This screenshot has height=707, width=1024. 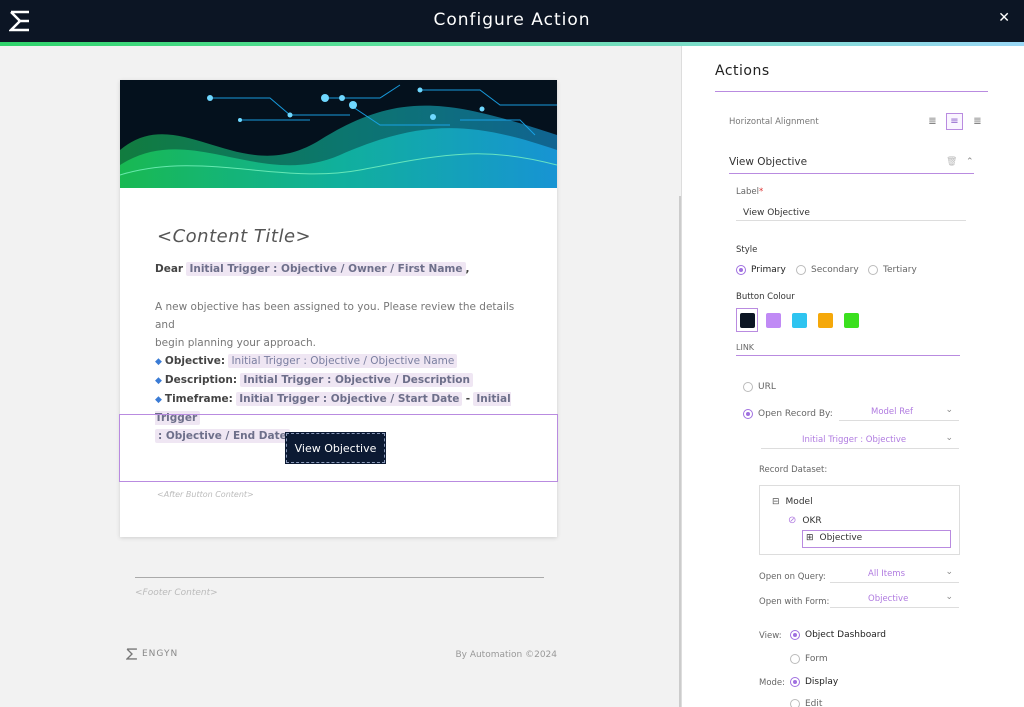 I want to click on mode-display-label: Display, so click(x=822, y=682).